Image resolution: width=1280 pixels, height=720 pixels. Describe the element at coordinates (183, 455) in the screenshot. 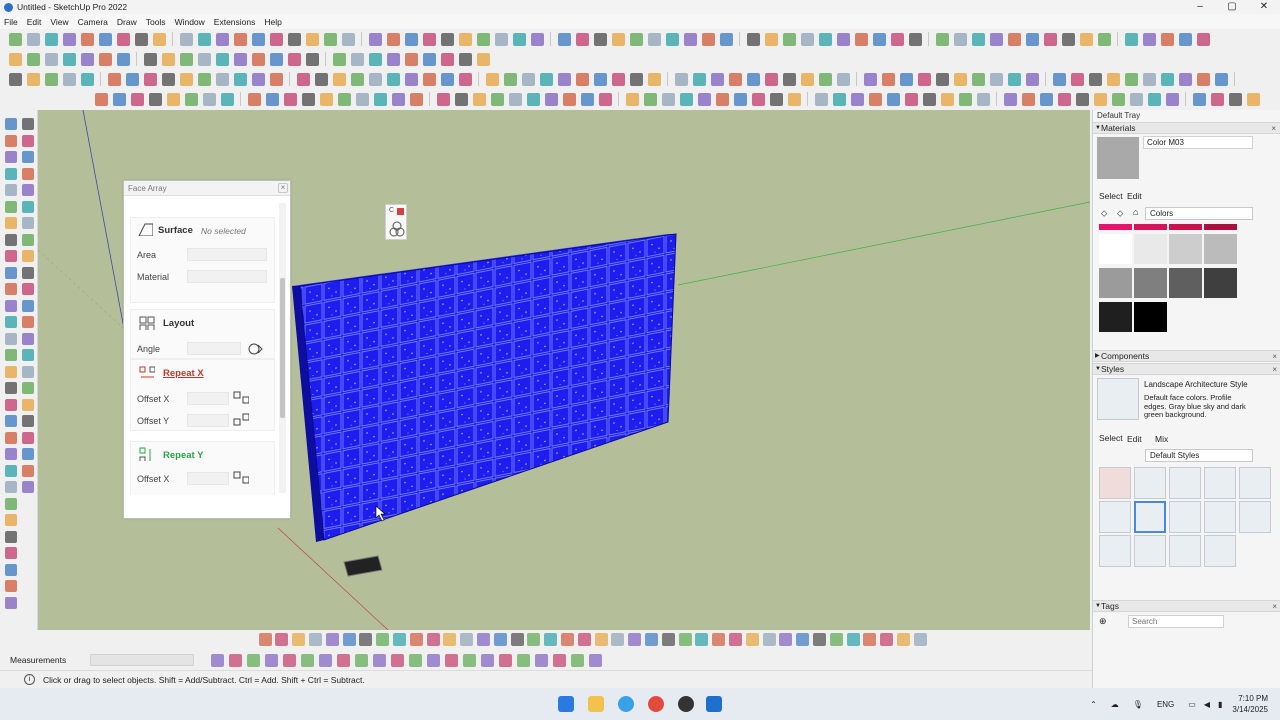

I see `repeat-y-label: Repeat Y` at that location.